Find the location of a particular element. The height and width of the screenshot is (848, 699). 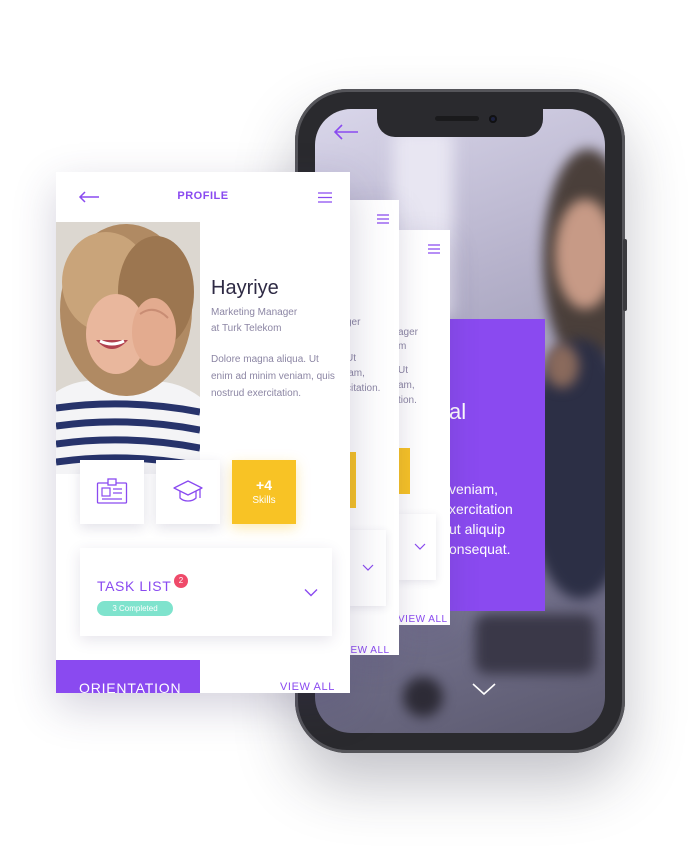

profile-card-back-2: ager m Ut am, tion. VIEW ALL is located at coordinates (424, 427).